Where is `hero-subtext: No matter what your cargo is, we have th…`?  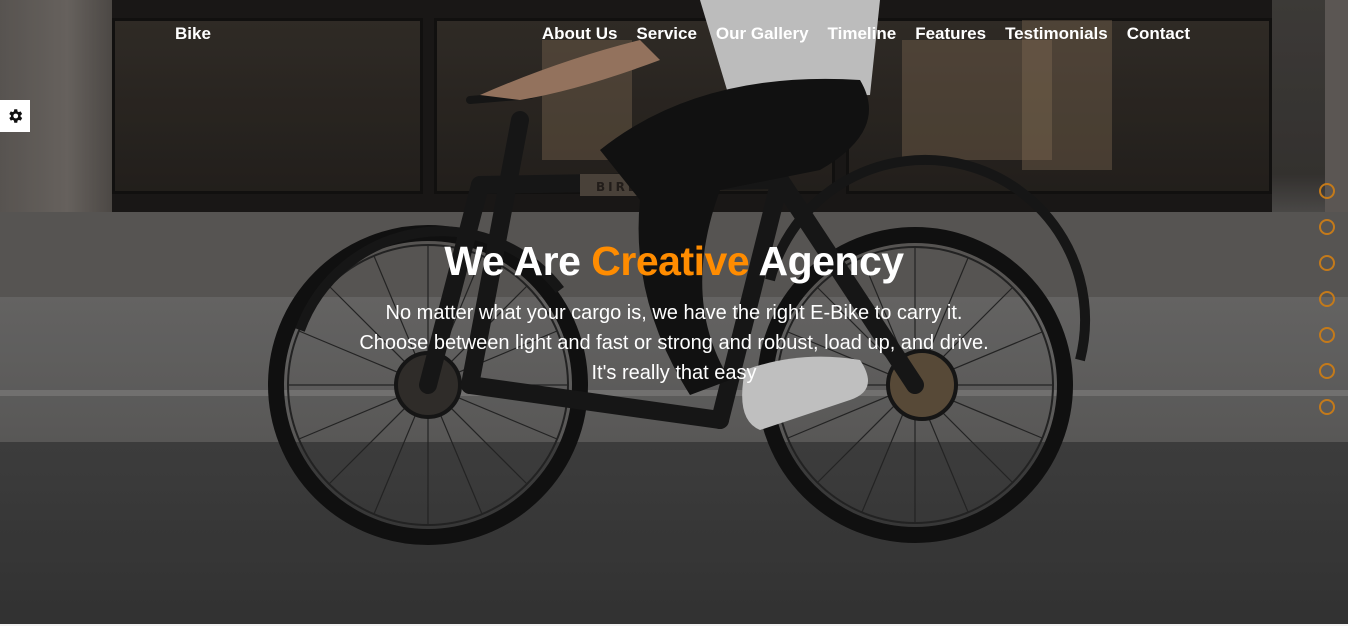
hero-subtext: No matter what your cargo is, we have th… is located at coordinates (674, 343).